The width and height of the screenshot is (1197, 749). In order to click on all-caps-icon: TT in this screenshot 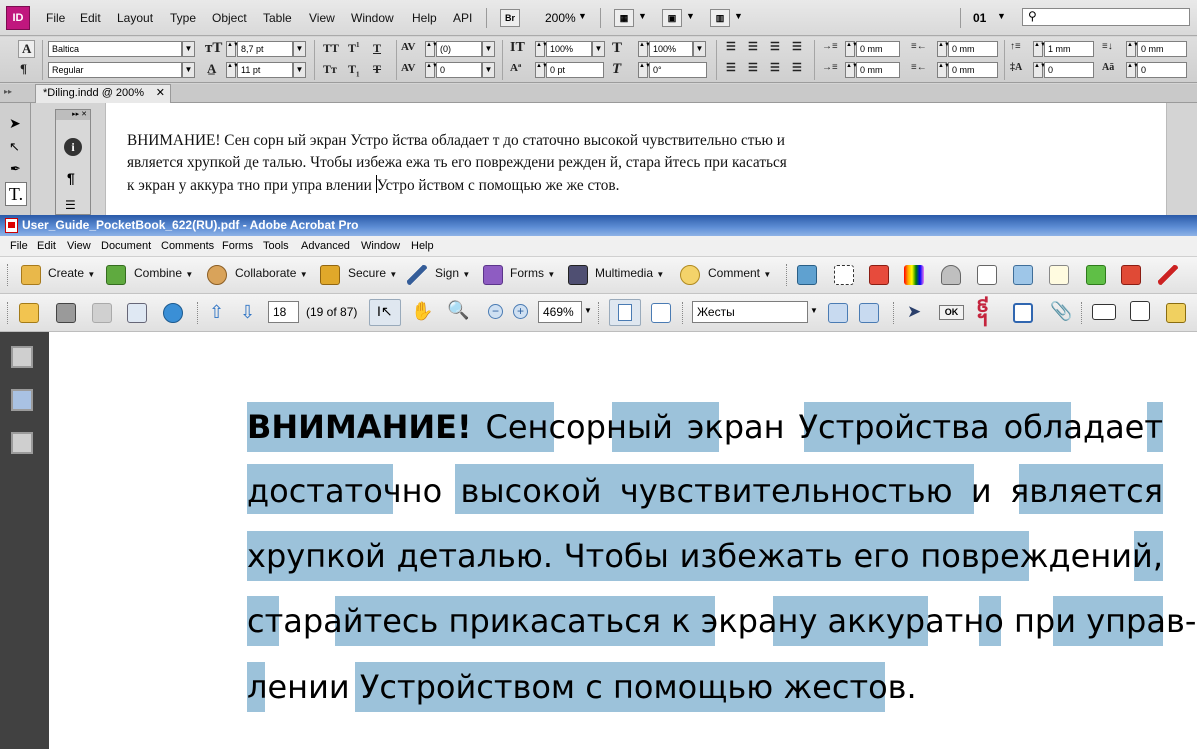, I will do `click(331, 48)`.